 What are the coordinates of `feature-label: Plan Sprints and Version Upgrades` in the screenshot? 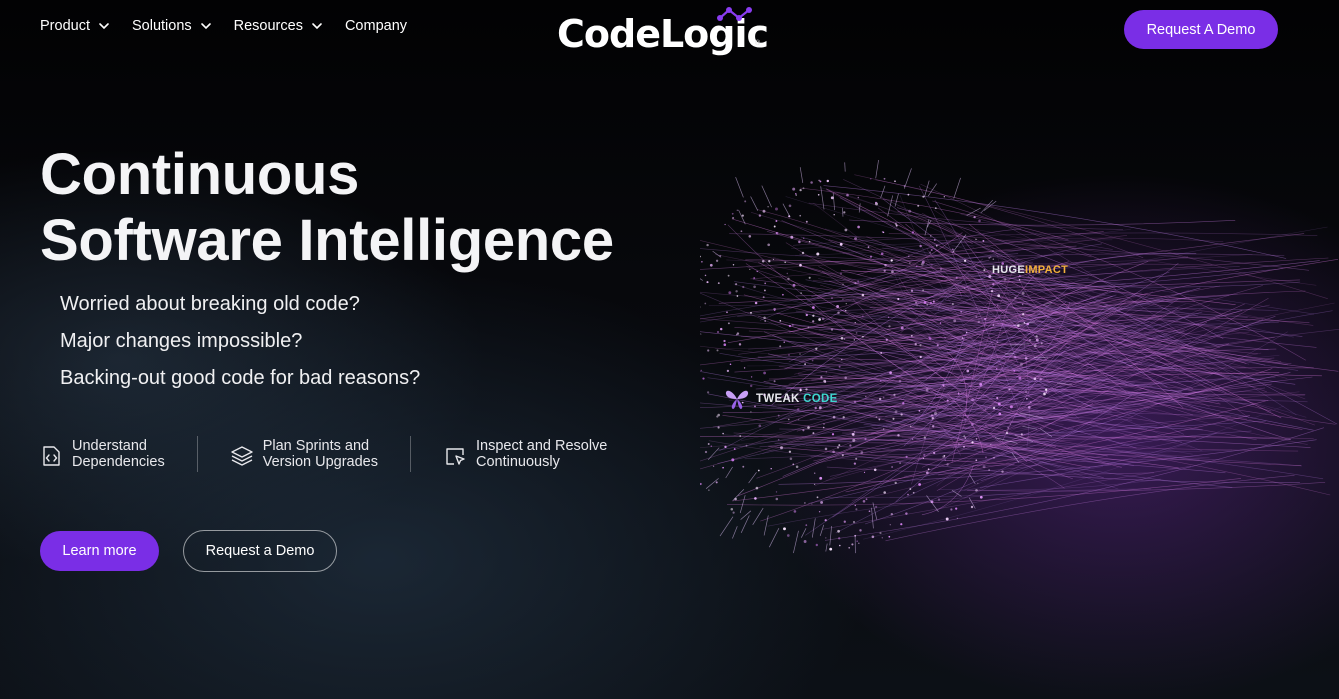 It's located at (320, 454).